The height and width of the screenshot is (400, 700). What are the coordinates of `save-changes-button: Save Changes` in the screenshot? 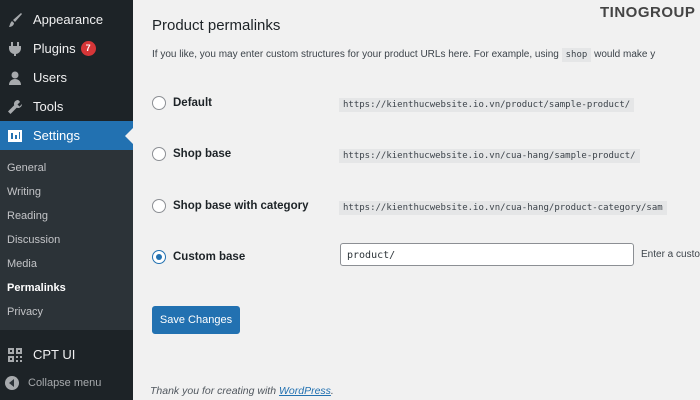 It's located at (196, 320).